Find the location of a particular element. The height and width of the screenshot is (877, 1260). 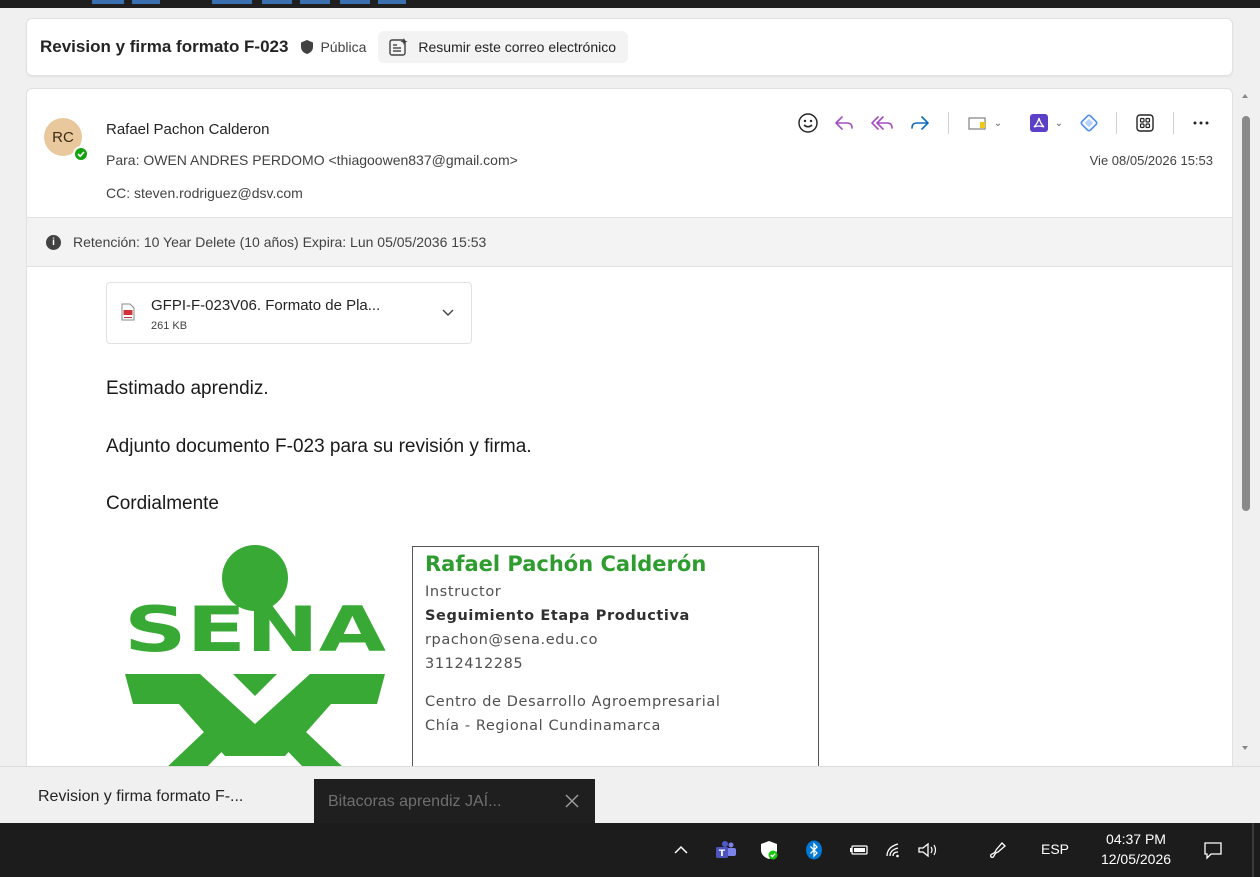

volume-icon is located at coordinates (928, 850).